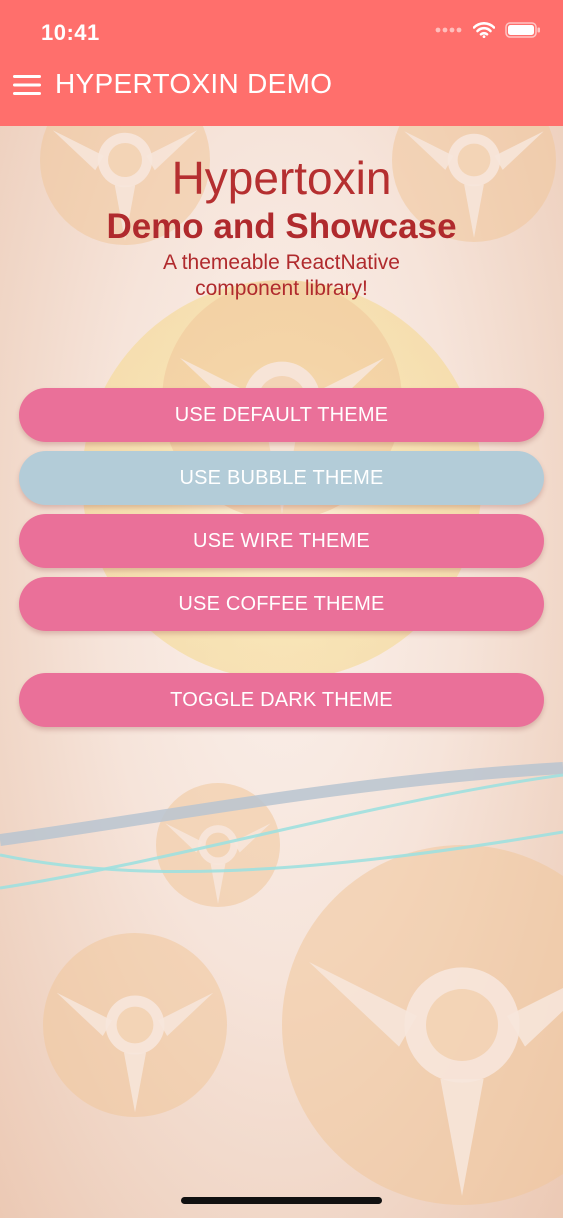  I want to click on signal-dots-icon, so click(448, 30).